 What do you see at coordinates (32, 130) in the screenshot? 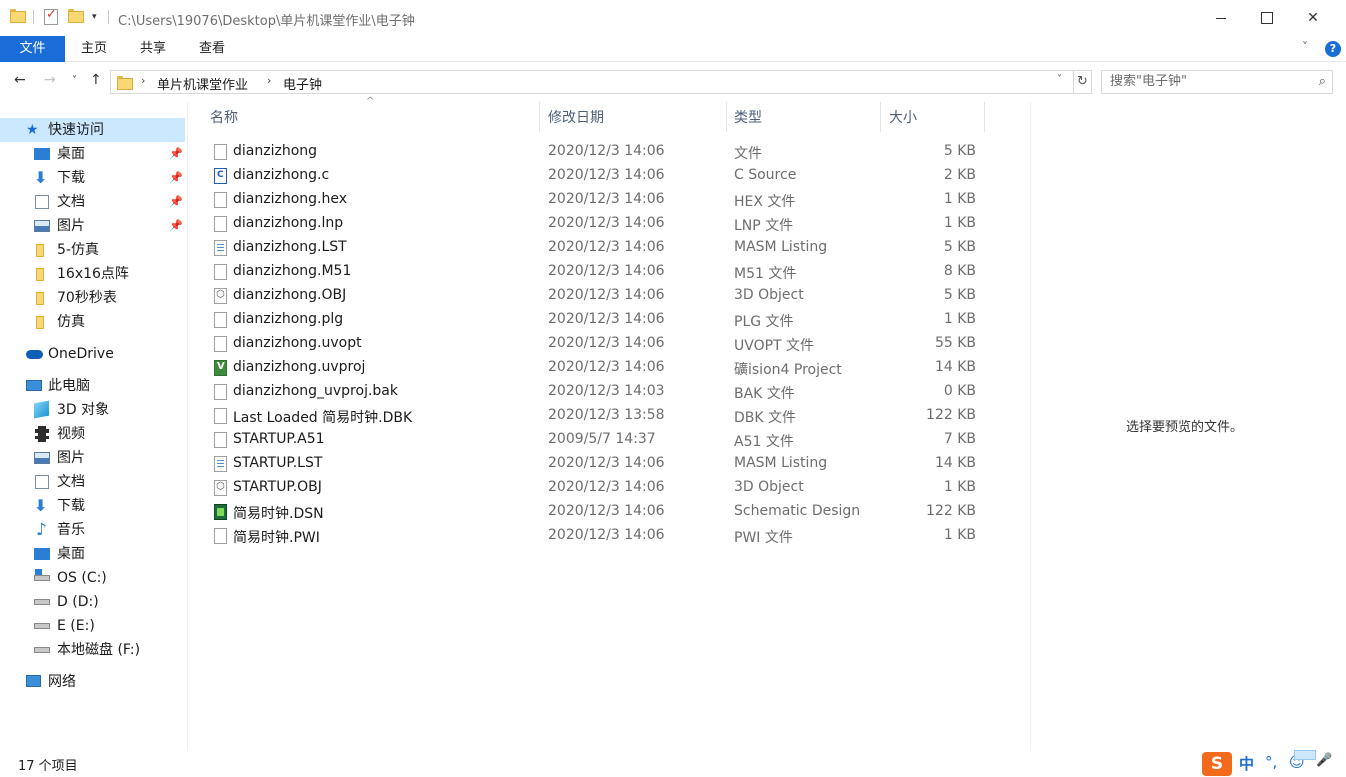
I see `star-icon: ★` at bounding box center [32, 130].